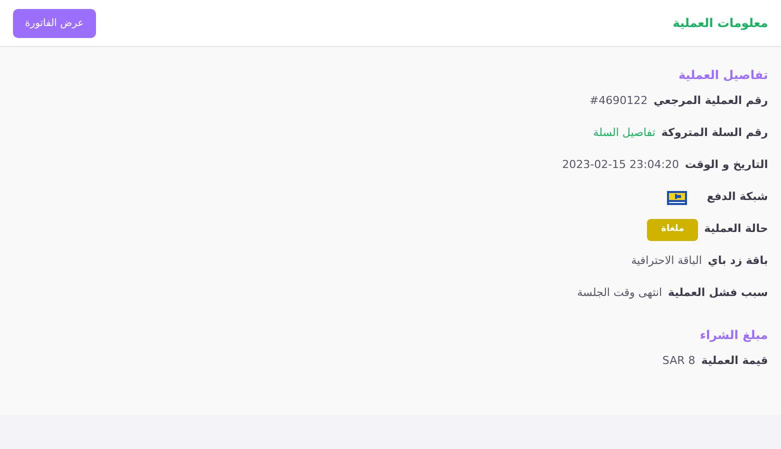 This screenshot has width=781, height=449. What do you see at coordinates (720, 23) in the screenshot?
I see `page-title: معلومات العملية` at bounding box center [720, 23].